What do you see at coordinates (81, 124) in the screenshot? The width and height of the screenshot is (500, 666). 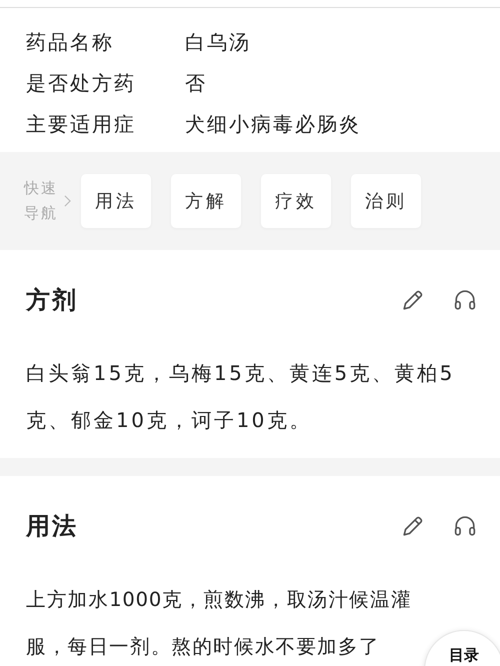 I see `field-label: 主要适用症` at bounding box center [81, 124].